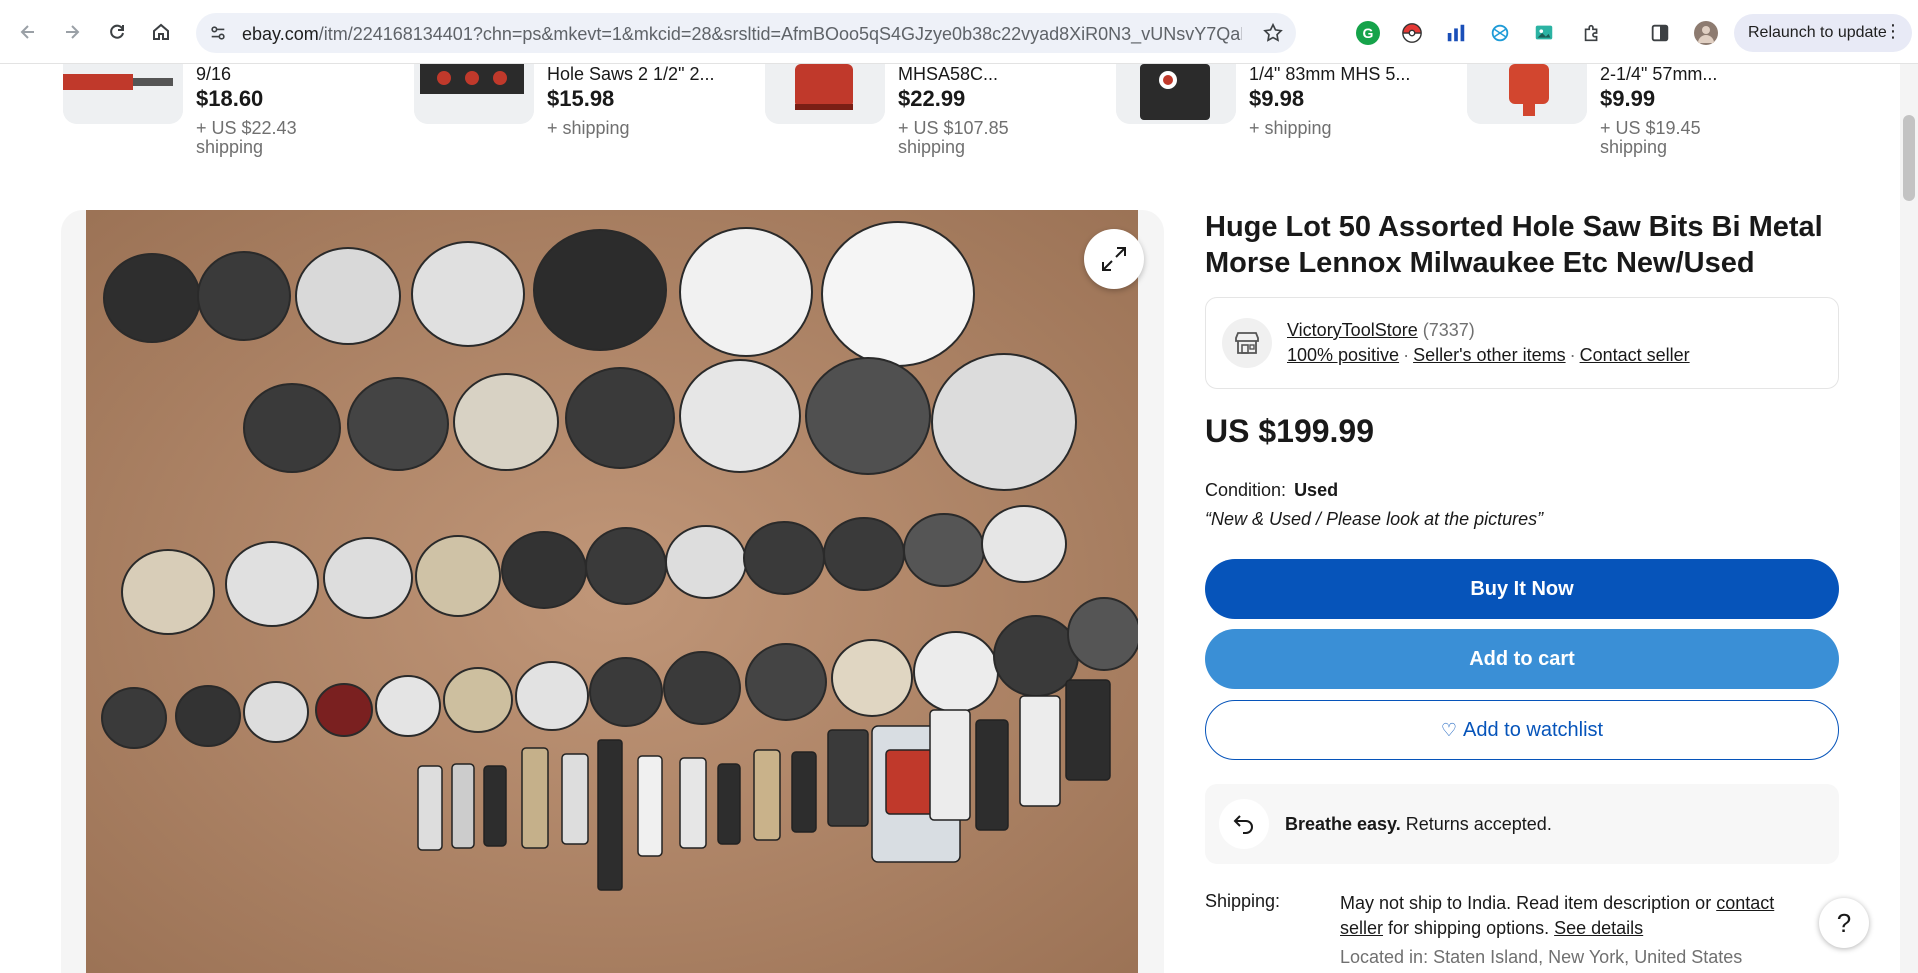 The image size is (1918, 973). I want to click on returns-text: Breathe easy. Returns accepted., so click(1418, 824).